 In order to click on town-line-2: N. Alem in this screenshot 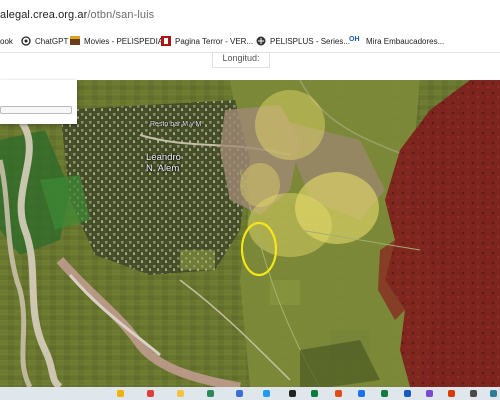, I will do `click(163, 168)`.